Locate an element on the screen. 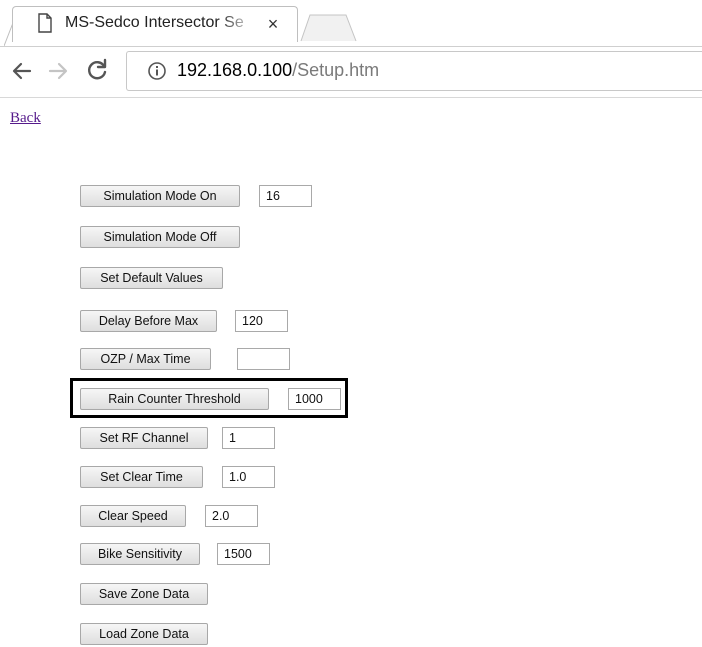  set-clear-time-button: Set Clear Time is located at coordinates (141, 477).